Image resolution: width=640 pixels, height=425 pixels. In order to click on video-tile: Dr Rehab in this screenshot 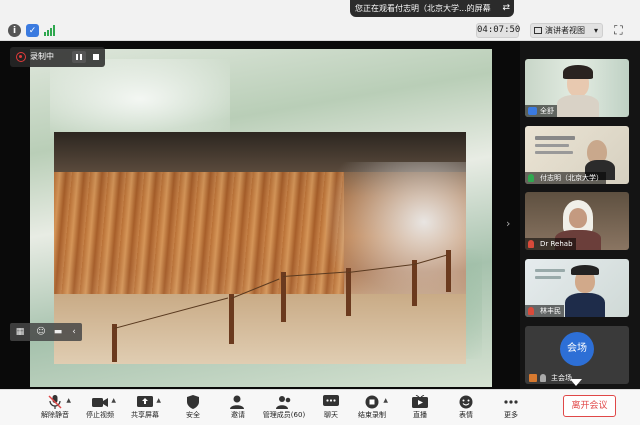, I will do `click(577, 221)`.